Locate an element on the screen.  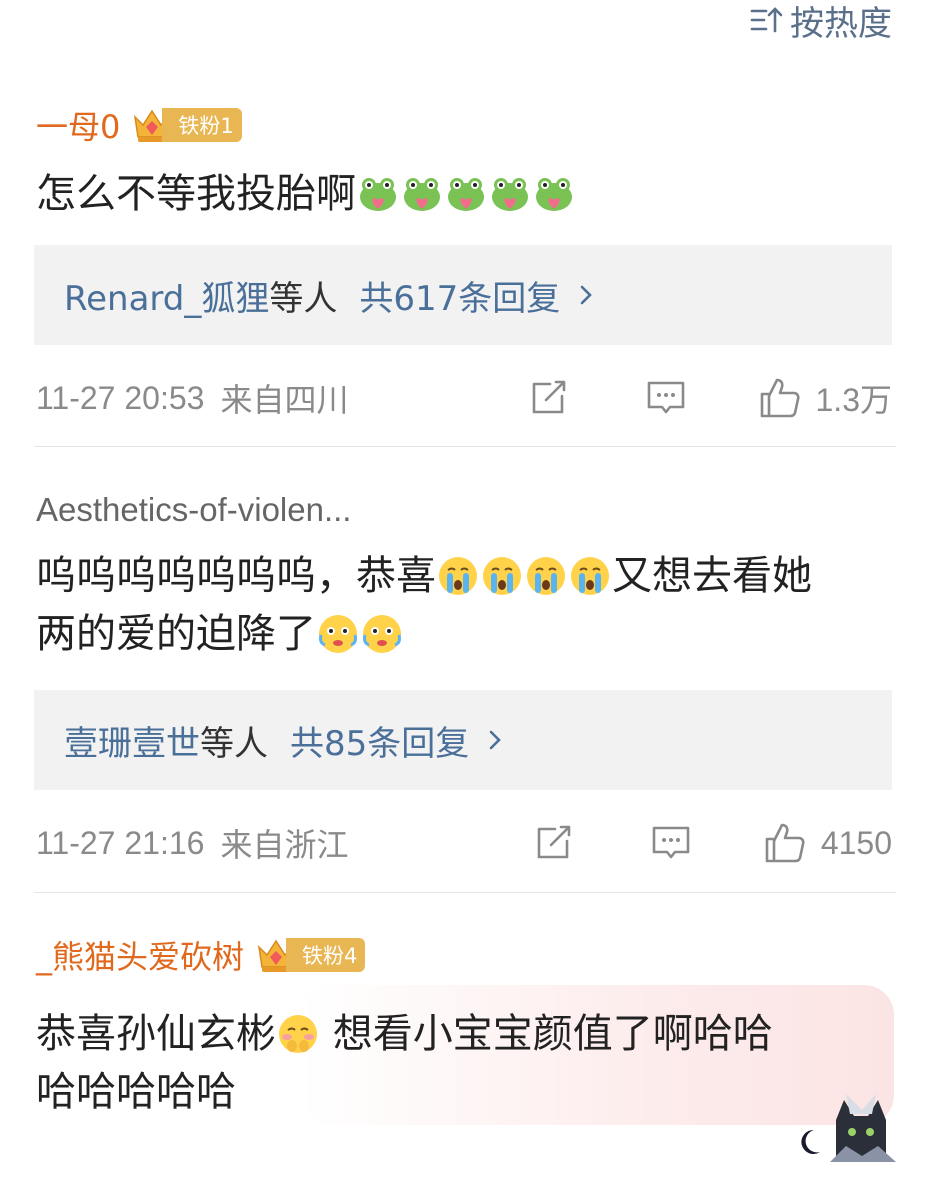
fan-badge: 铁粉1 is located at coordinates (202, 125).